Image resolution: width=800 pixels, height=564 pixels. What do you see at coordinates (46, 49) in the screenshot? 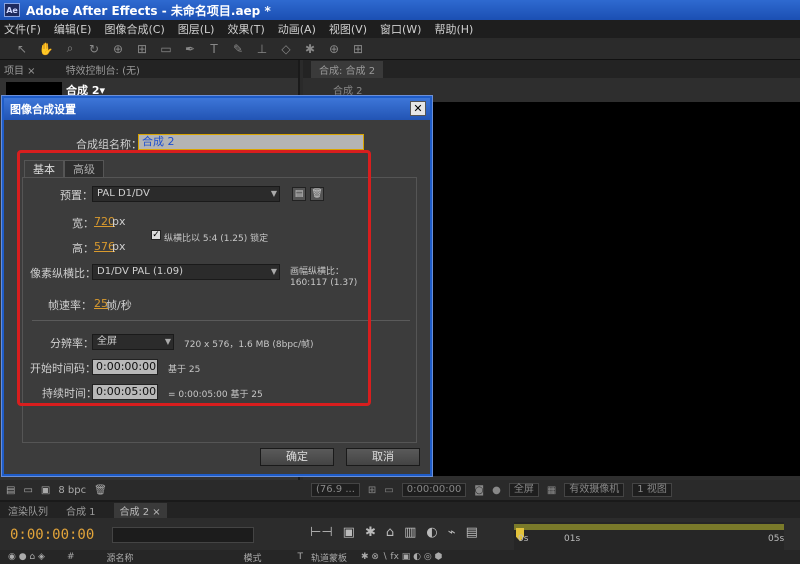
I see `hand-tool-icon: ✋` at bounding box center [46, 49].